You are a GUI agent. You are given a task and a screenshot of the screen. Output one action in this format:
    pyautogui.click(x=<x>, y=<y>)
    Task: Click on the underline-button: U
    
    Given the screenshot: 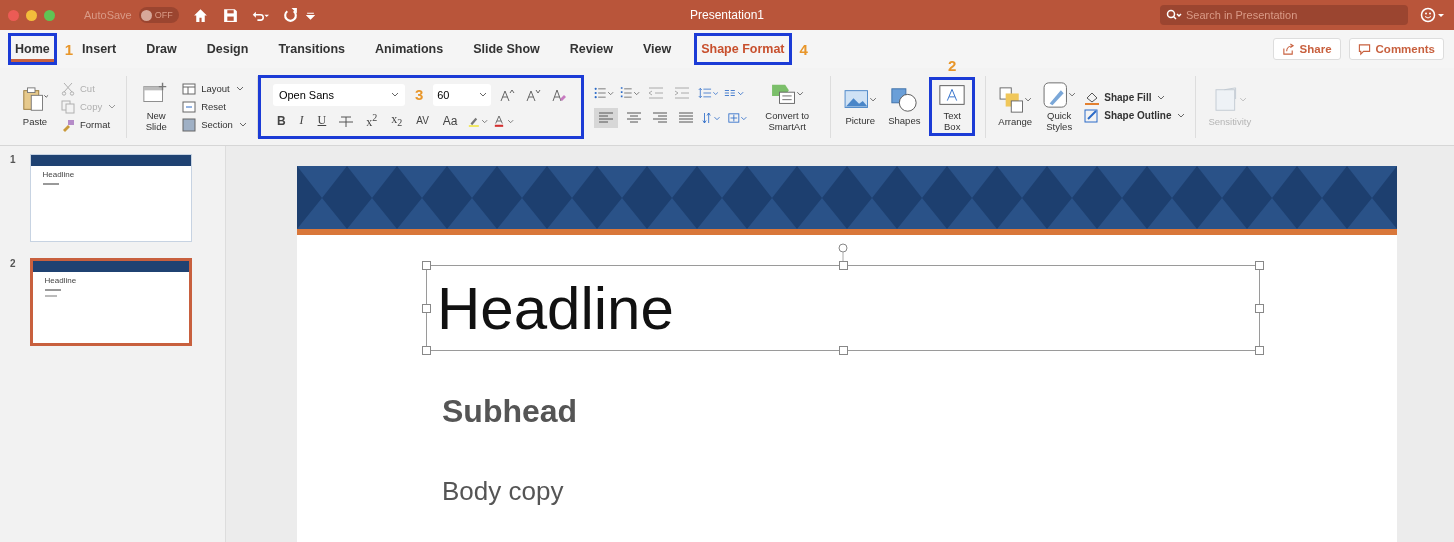 What is the action you would take?
    pyautogui.click(x=322, y=120)
    